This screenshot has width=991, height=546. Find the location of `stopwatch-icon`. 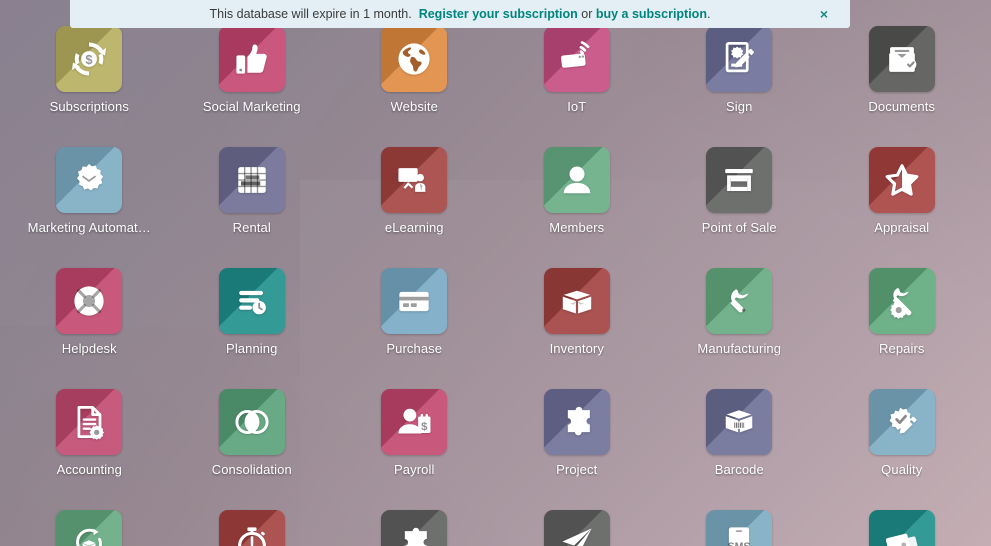

stopwatch-icon is located at coordinates (251, 528).